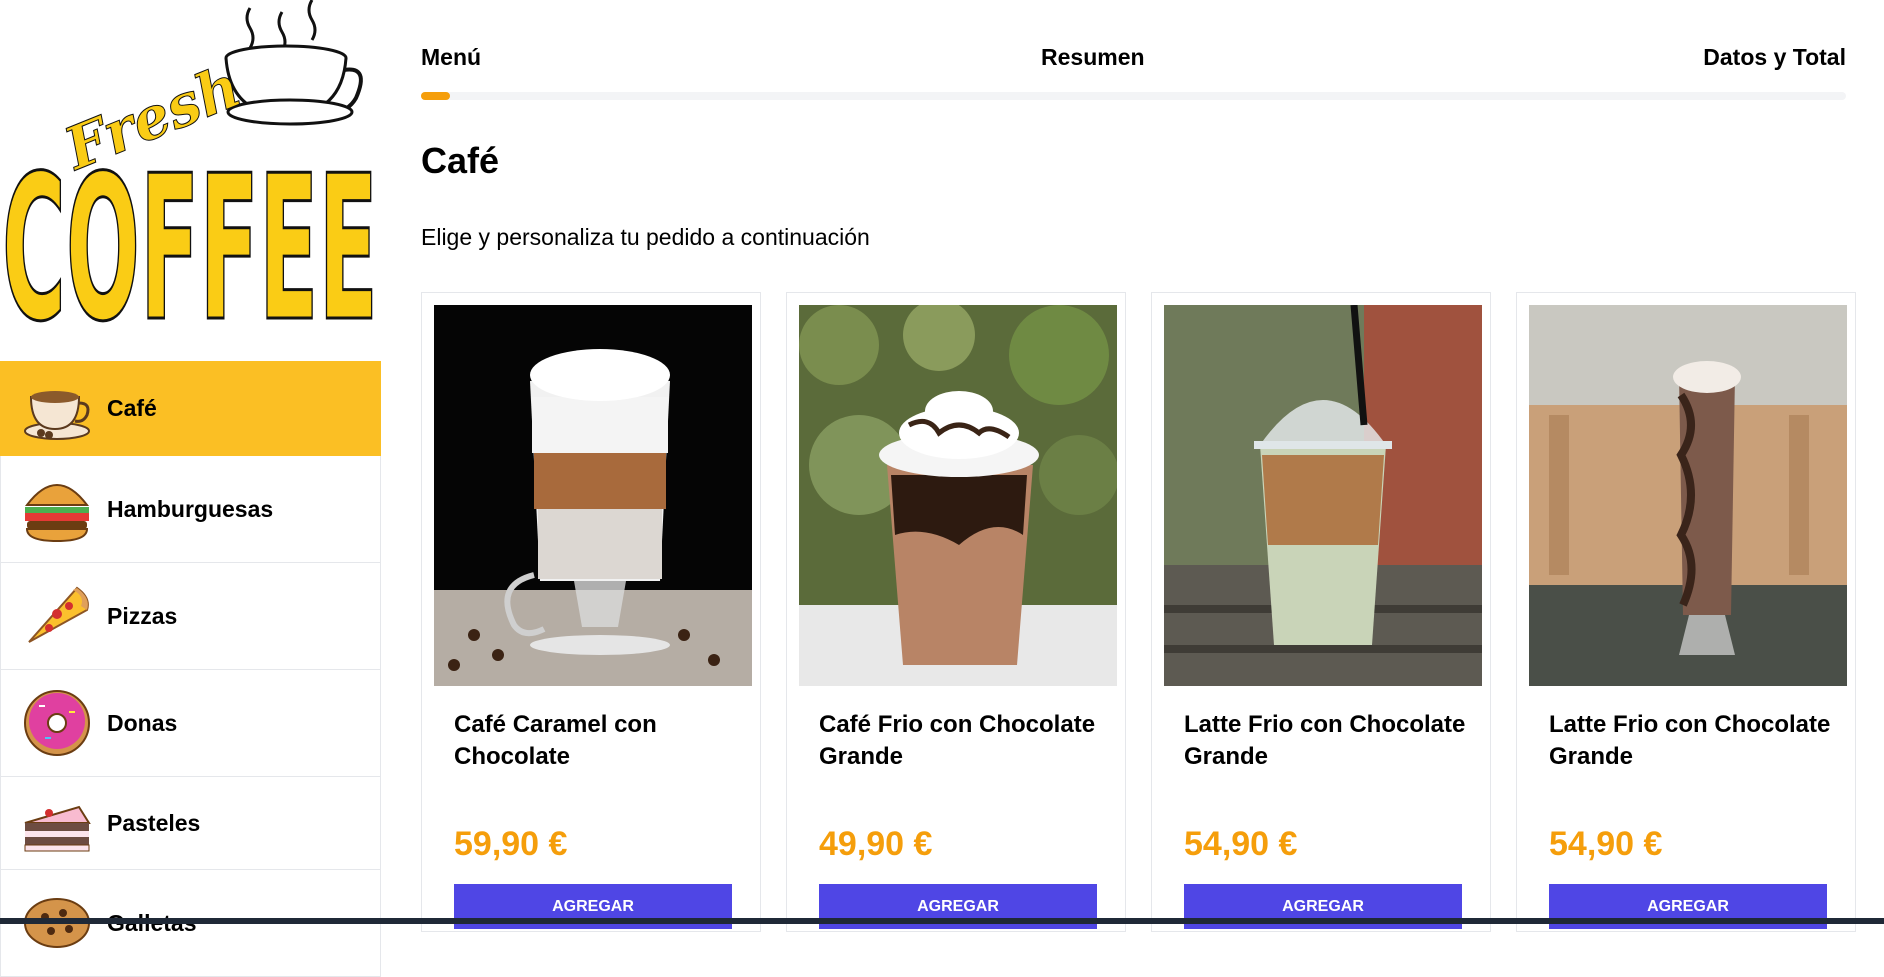 This screenshot has width=1884, height=977. Describe the element at coordinates (190, 408) in the screenshot. I see `category-item-cafe: Café` at that location.